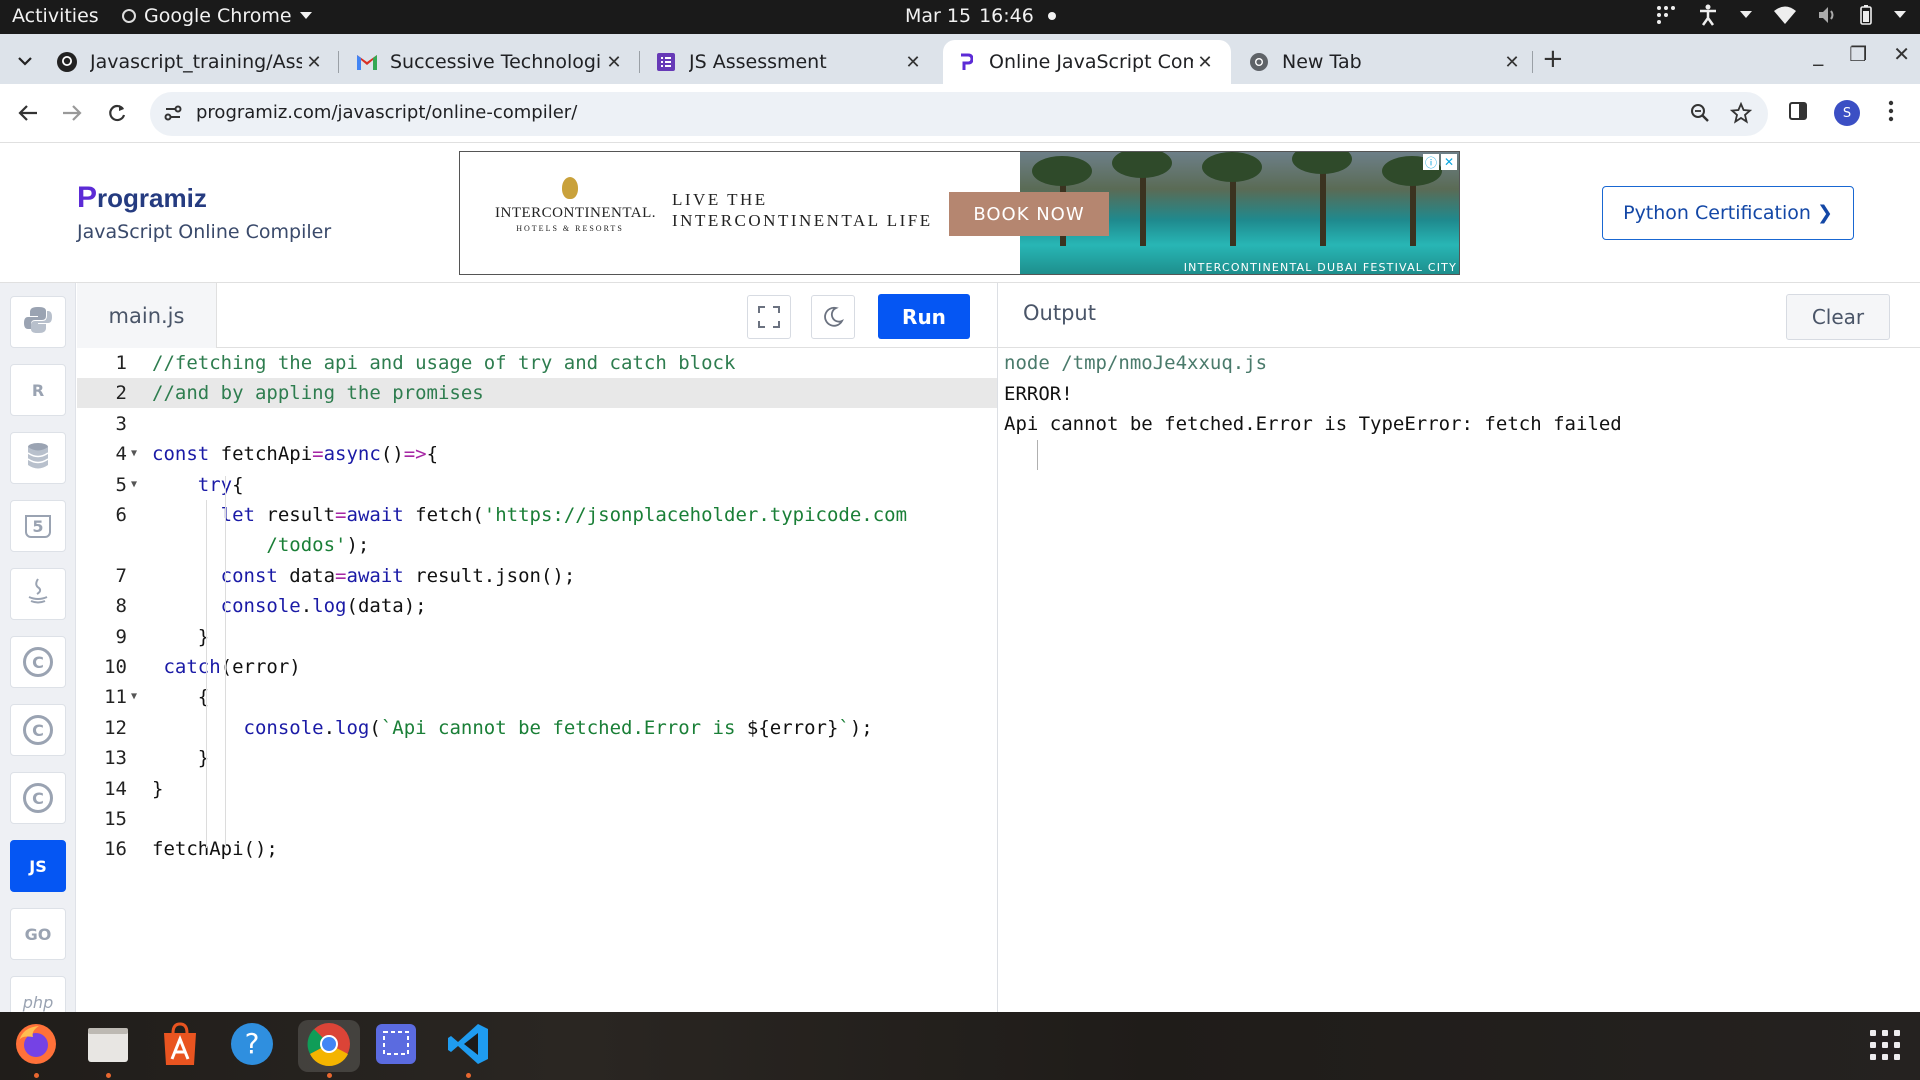 This screenshot has width=1920, height=1080. What do you see at coordinates (1741, 114) in the screenshot?
I see `bookmark-star-icon` at bounding box center [1741, 114].